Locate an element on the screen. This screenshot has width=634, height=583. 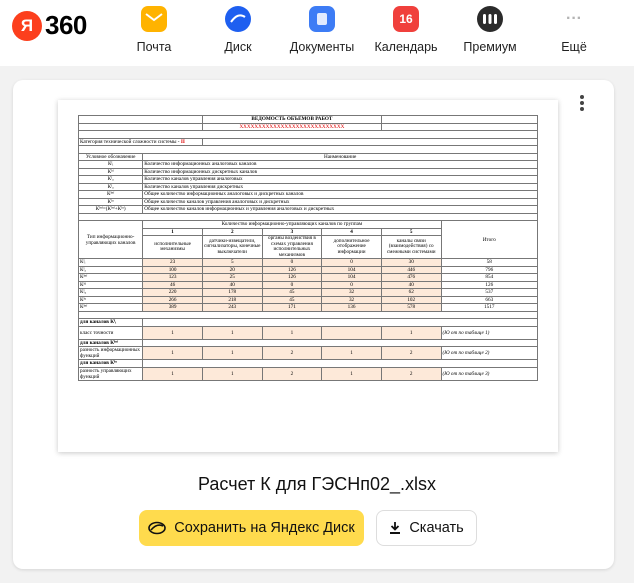
more-options-icon is located at coordinates (582, 104).